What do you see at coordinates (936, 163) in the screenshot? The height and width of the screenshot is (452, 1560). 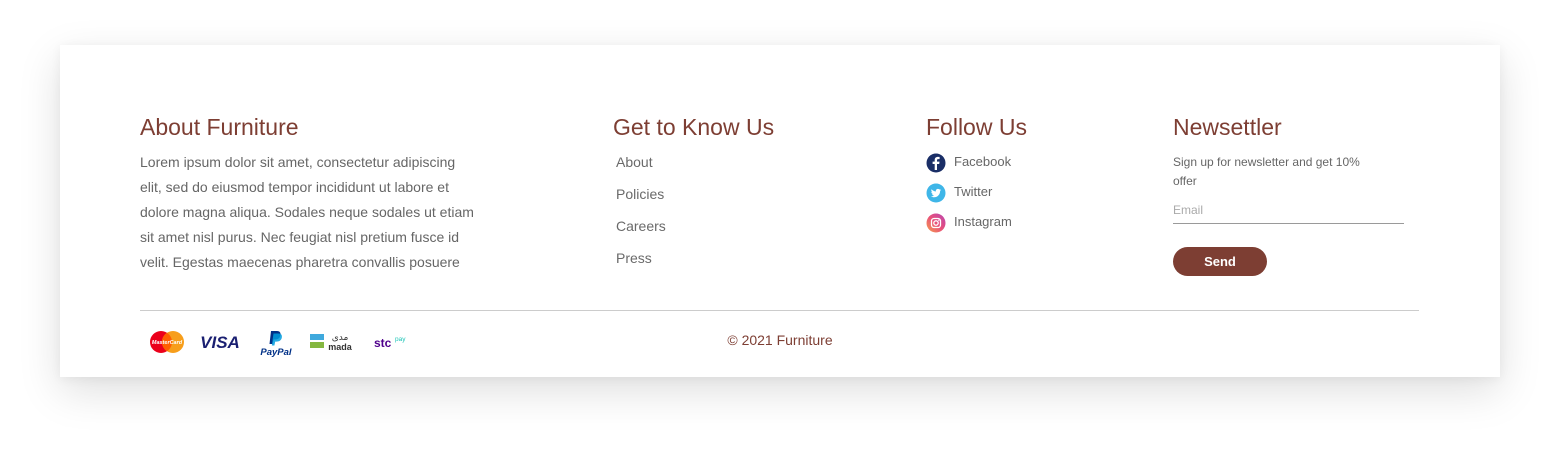 I see `facebook-icon` at bounding box center [936, 163].